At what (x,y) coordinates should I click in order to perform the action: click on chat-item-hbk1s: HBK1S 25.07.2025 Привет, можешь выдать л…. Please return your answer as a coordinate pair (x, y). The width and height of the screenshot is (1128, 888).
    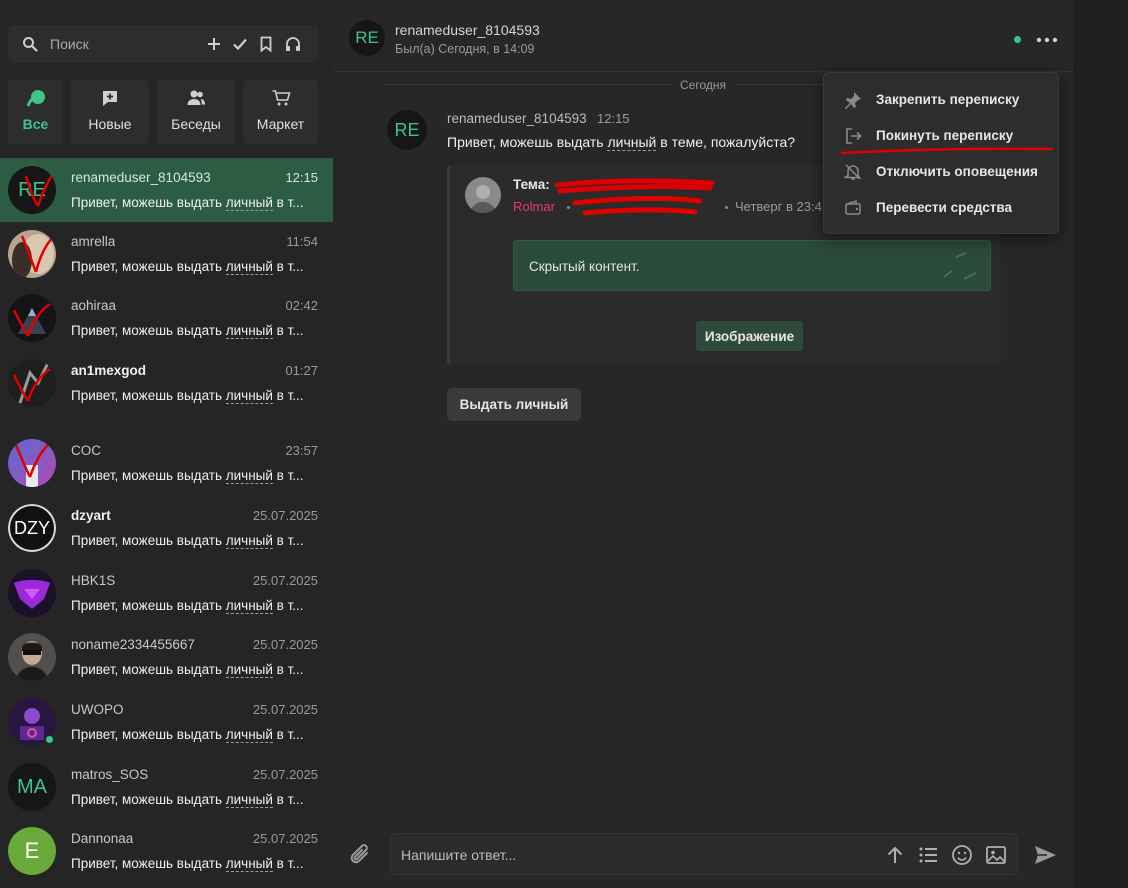
    Looking at the image, I should click on (166, 593).